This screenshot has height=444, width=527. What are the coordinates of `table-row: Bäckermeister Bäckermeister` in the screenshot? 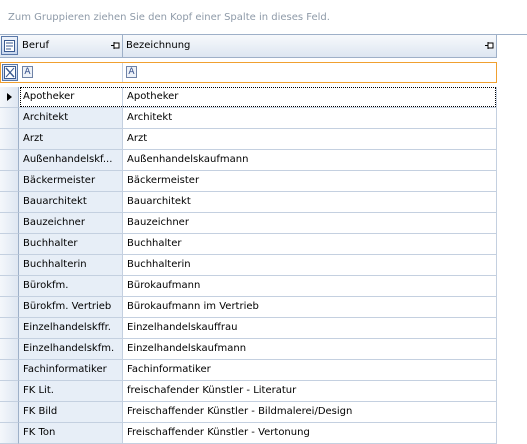 It's located at (248, 181).